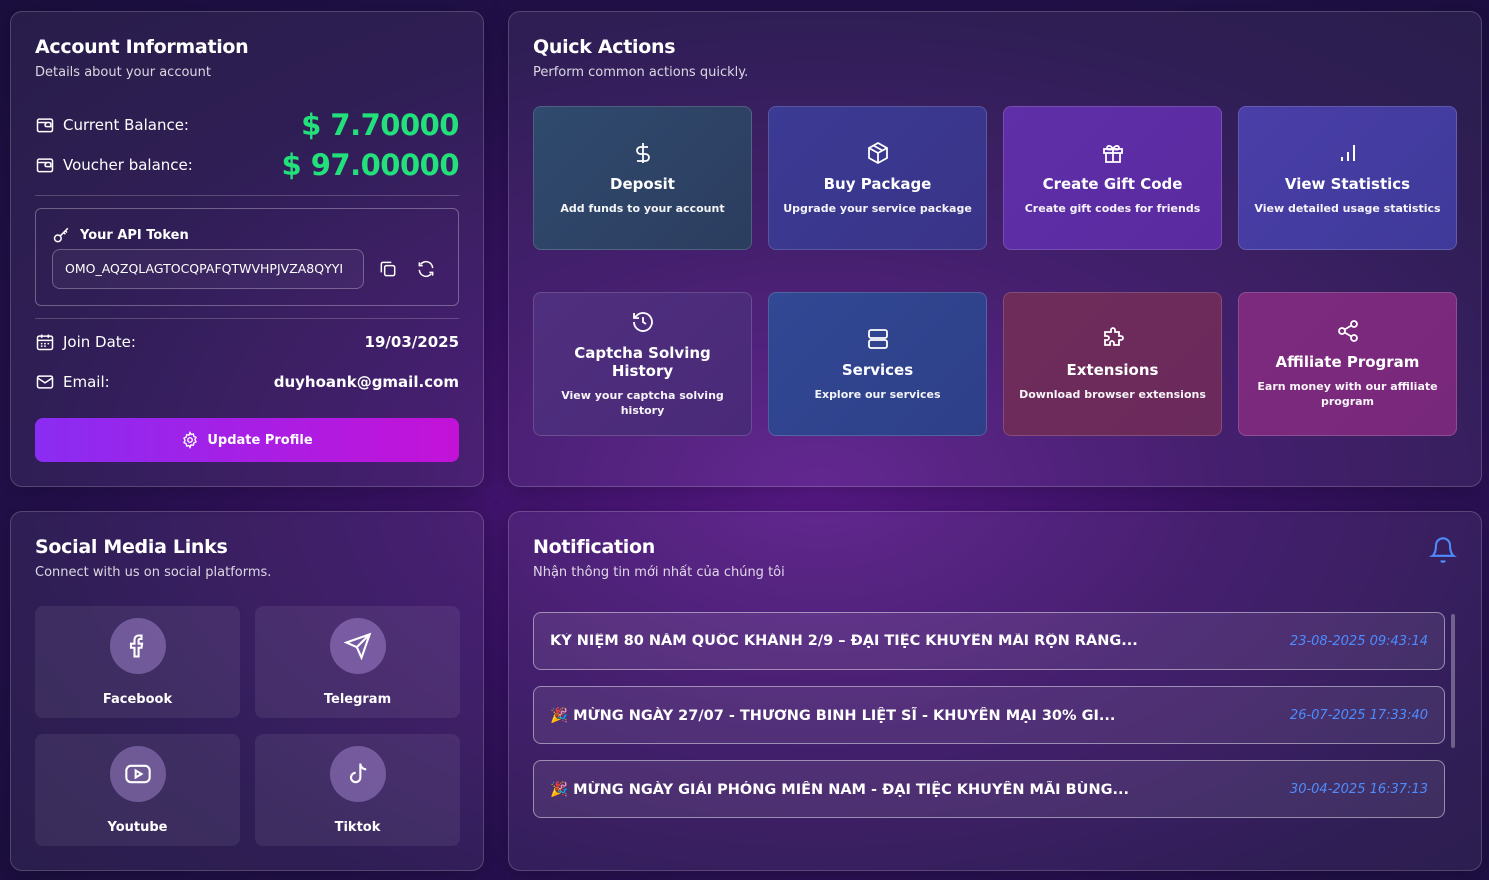 This screenshot has height=880, width=1489. Describe the element at coordinates (137, 790) in the screenshot. I see `youtube-link: Youtube` at that location.